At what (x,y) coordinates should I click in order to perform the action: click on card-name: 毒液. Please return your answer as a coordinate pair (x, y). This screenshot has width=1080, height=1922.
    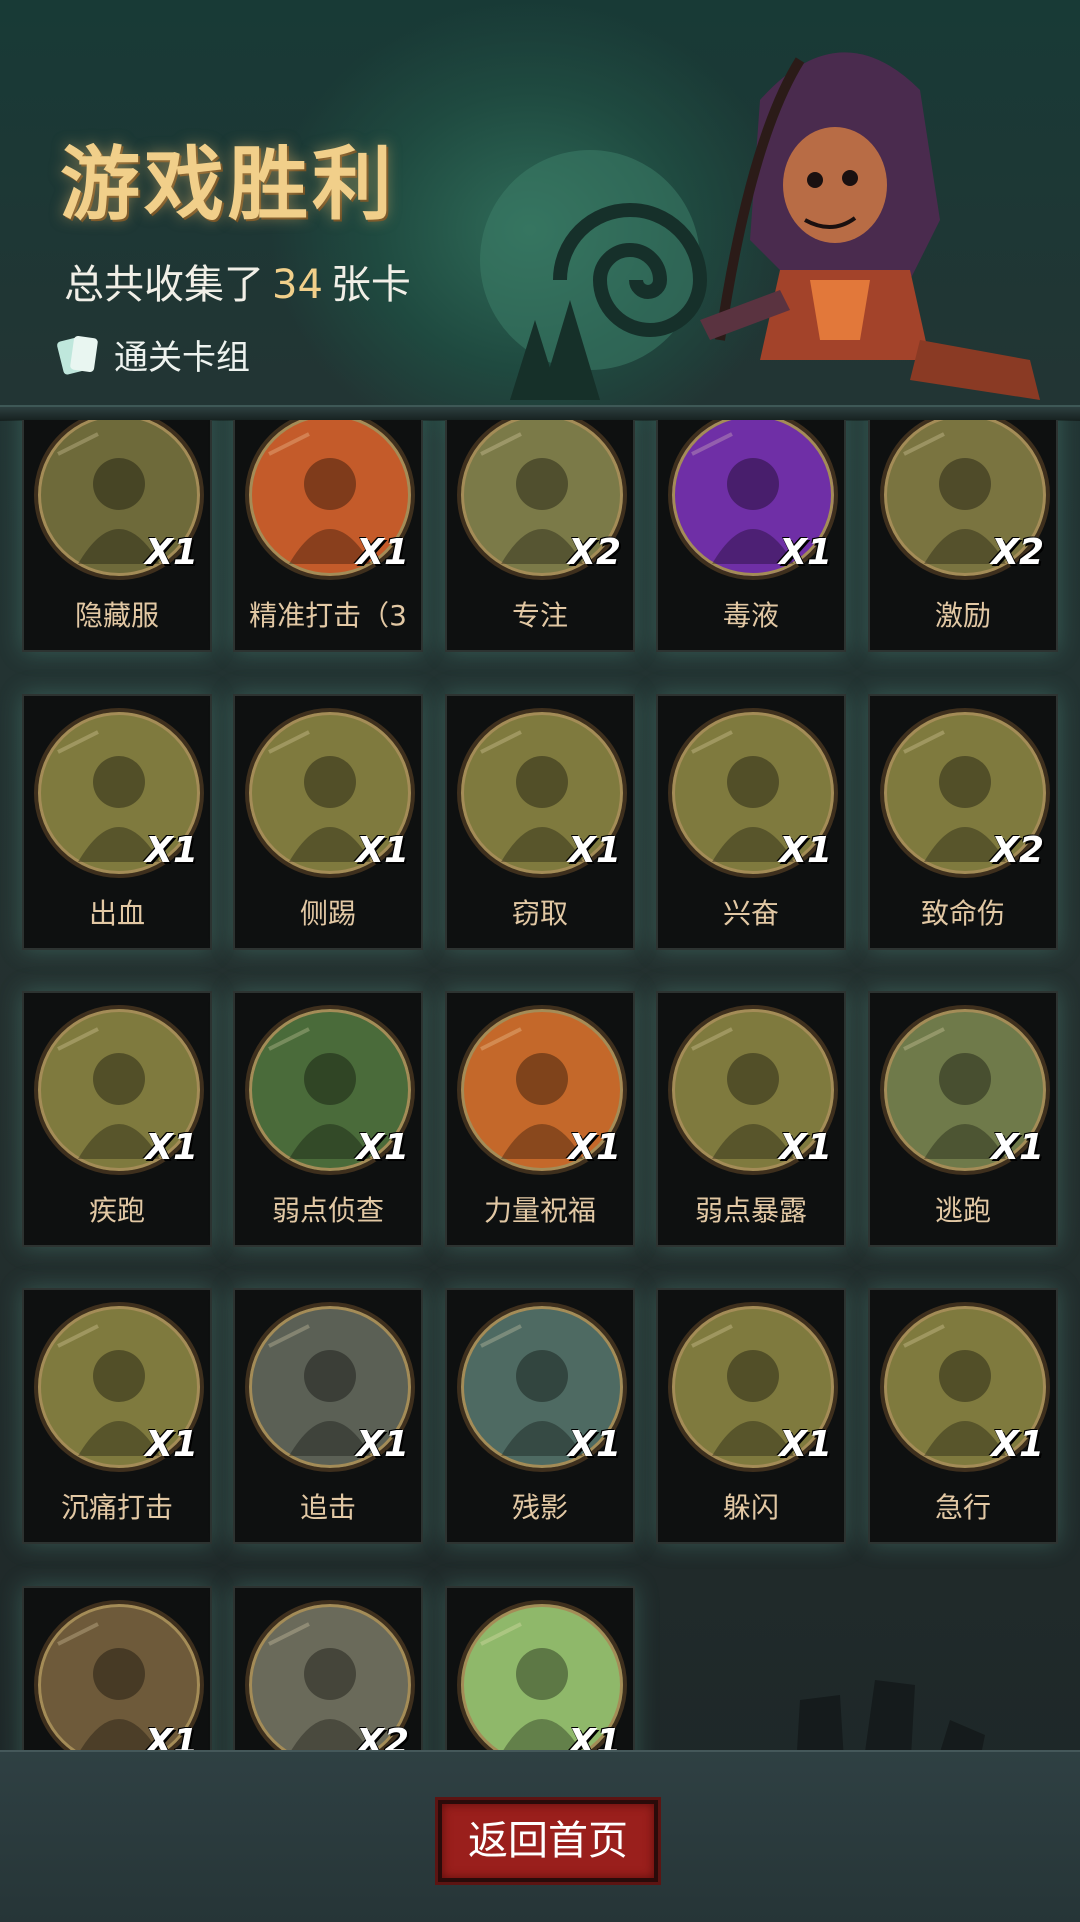
    Looking at the image, I should click on (750, 615).